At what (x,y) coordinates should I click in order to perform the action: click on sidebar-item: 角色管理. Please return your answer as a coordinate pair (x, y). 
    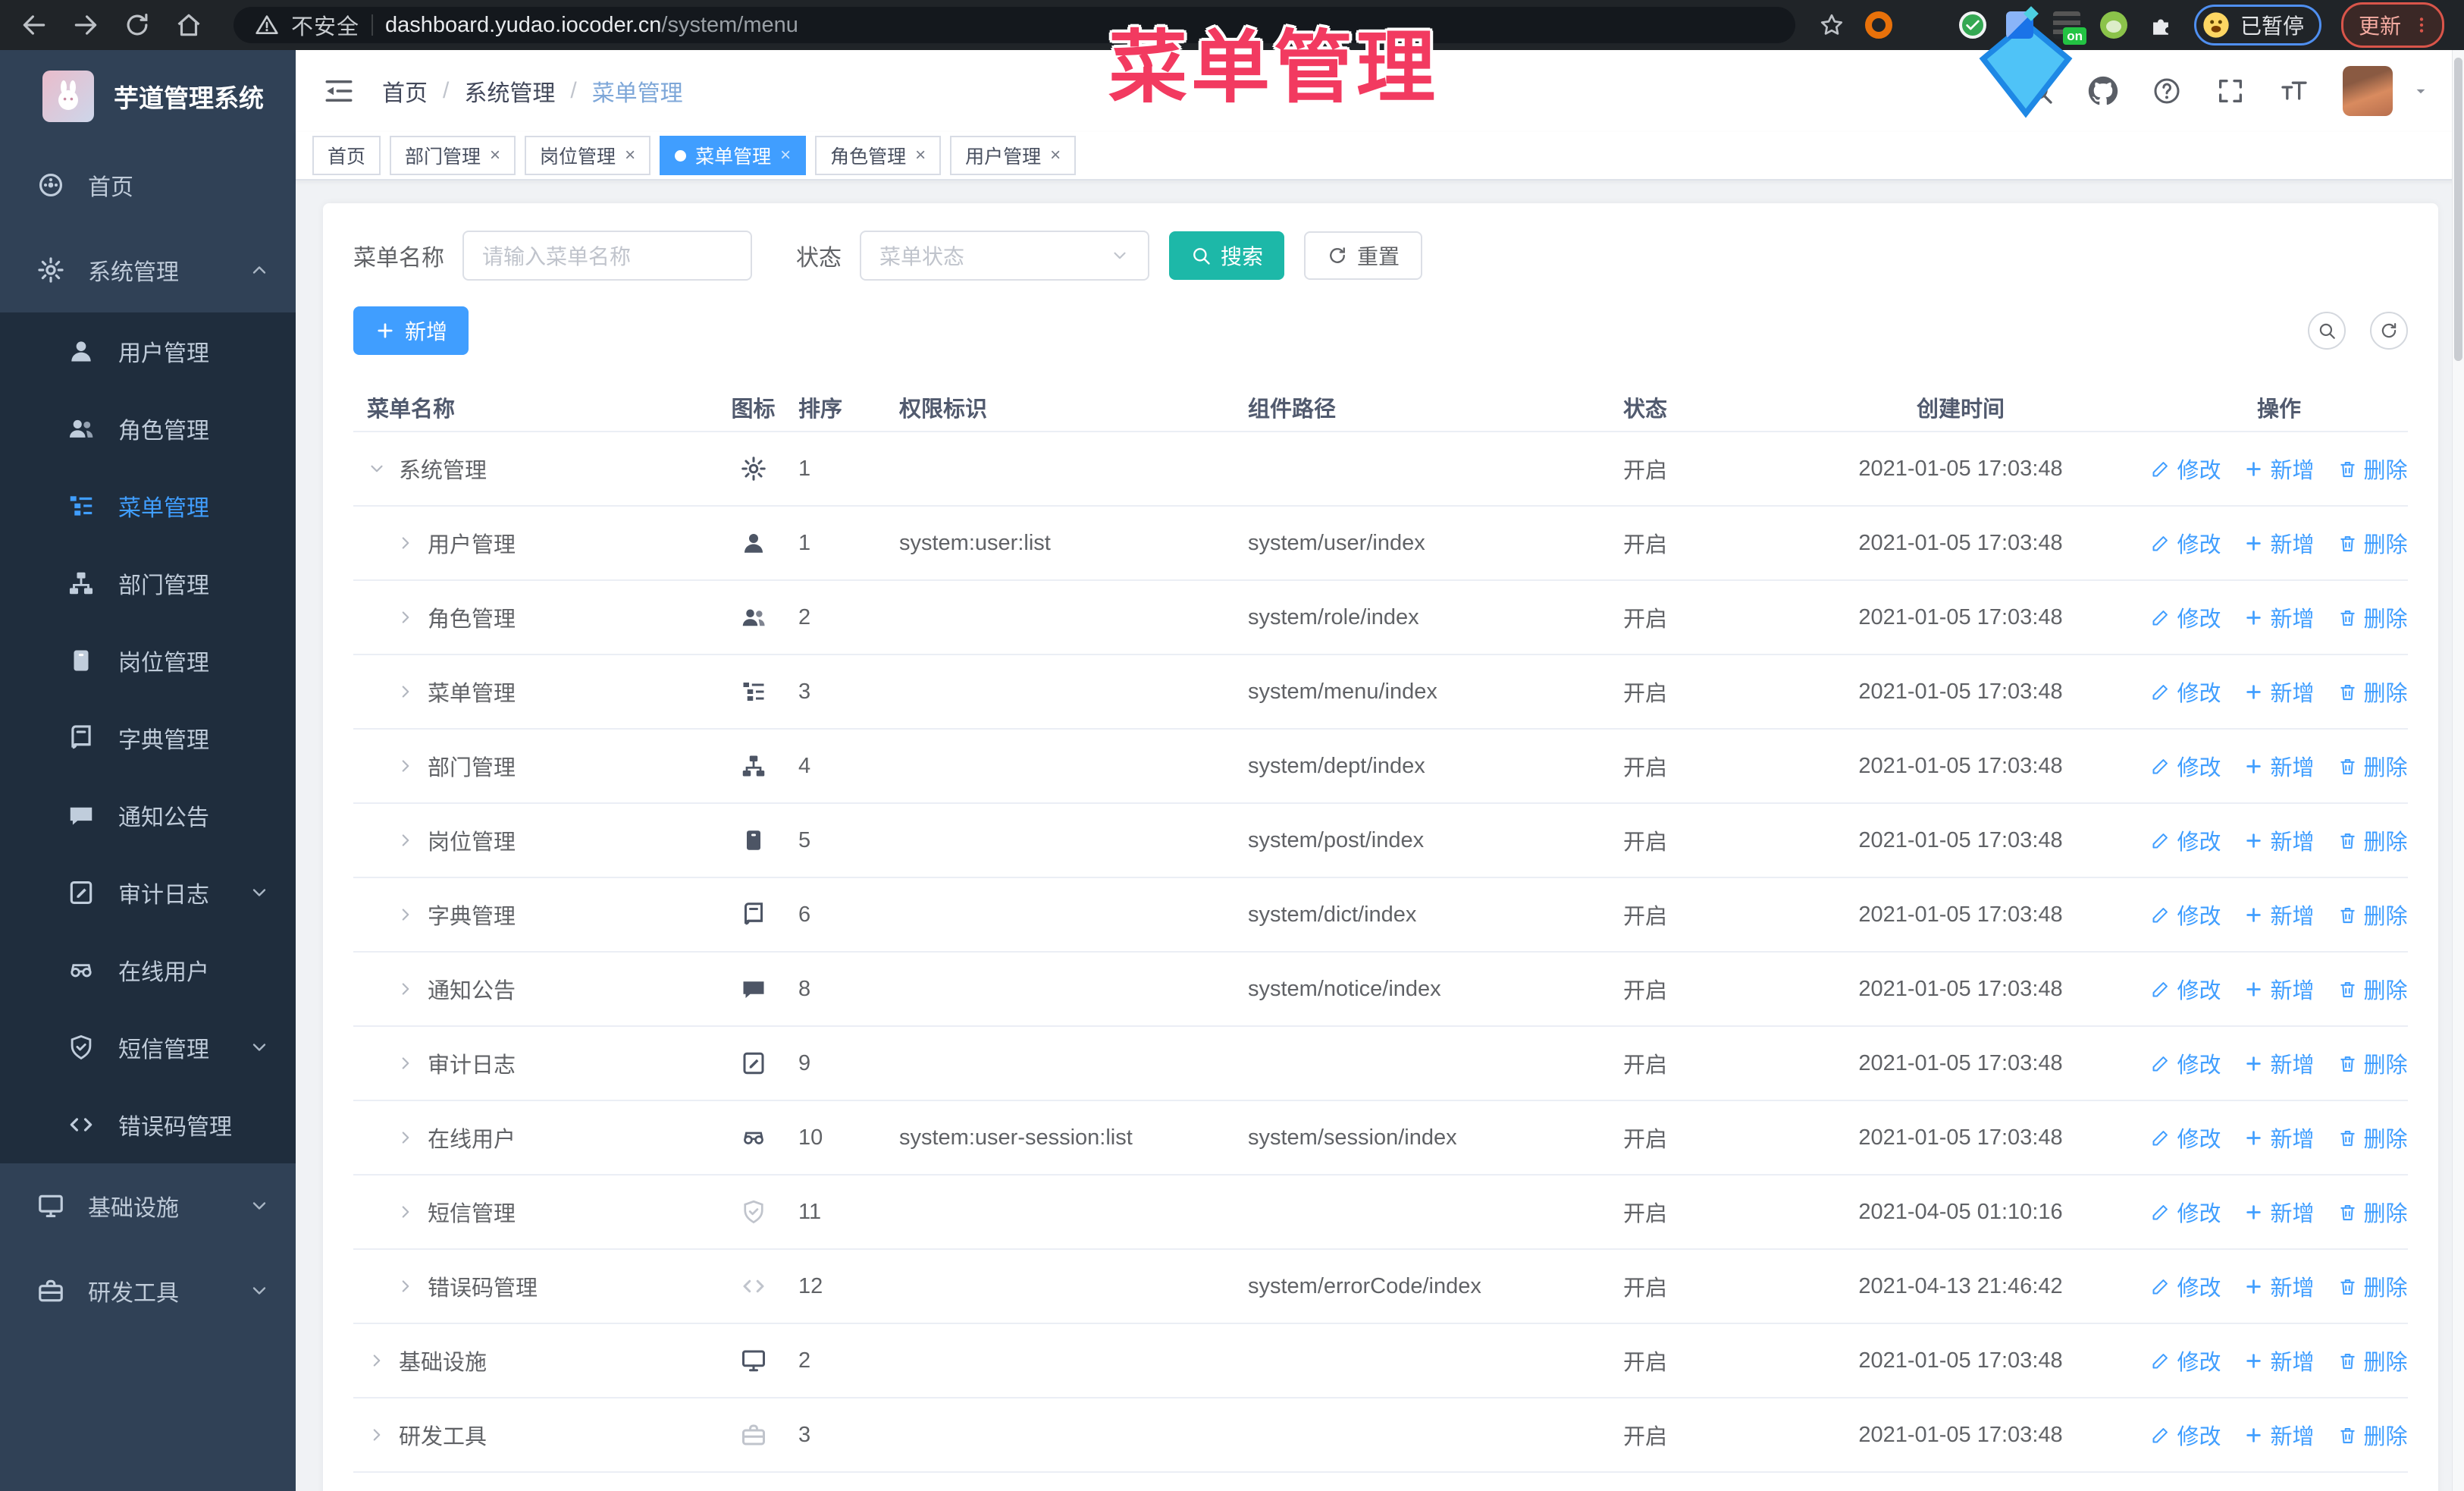
    Looking at the image, I should click on (148, 428).